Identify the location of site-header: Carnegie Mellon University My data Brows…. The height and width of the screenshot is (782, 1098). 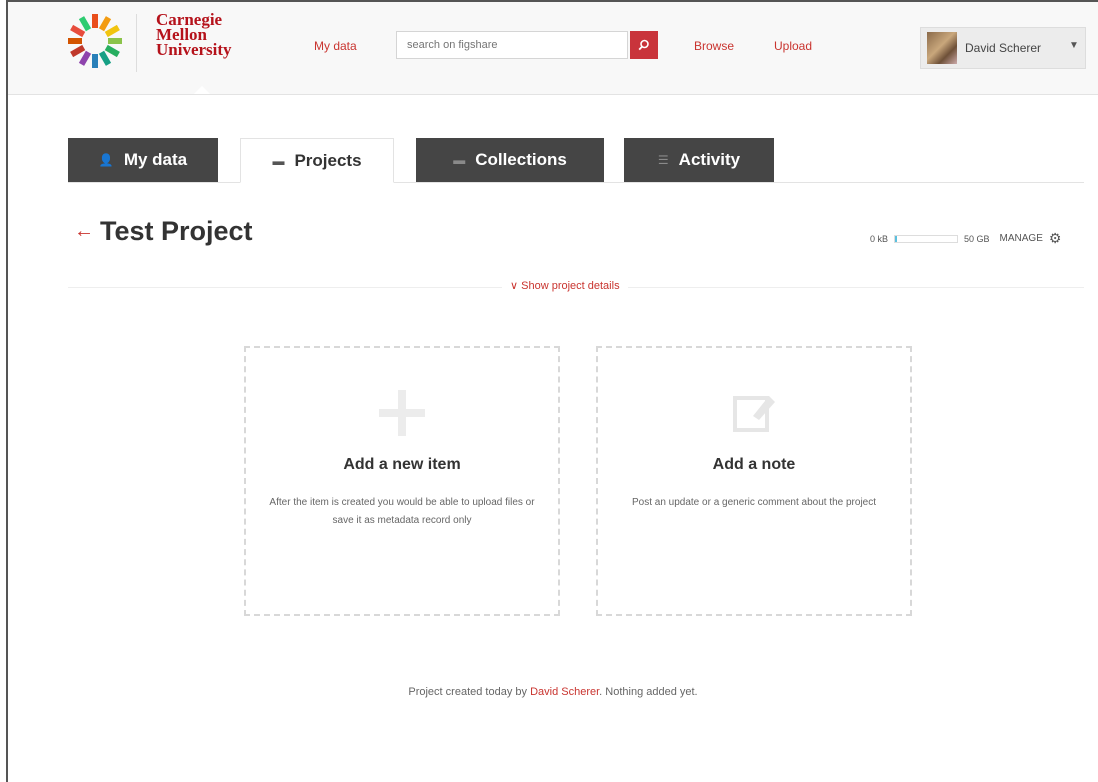
(553, 48).